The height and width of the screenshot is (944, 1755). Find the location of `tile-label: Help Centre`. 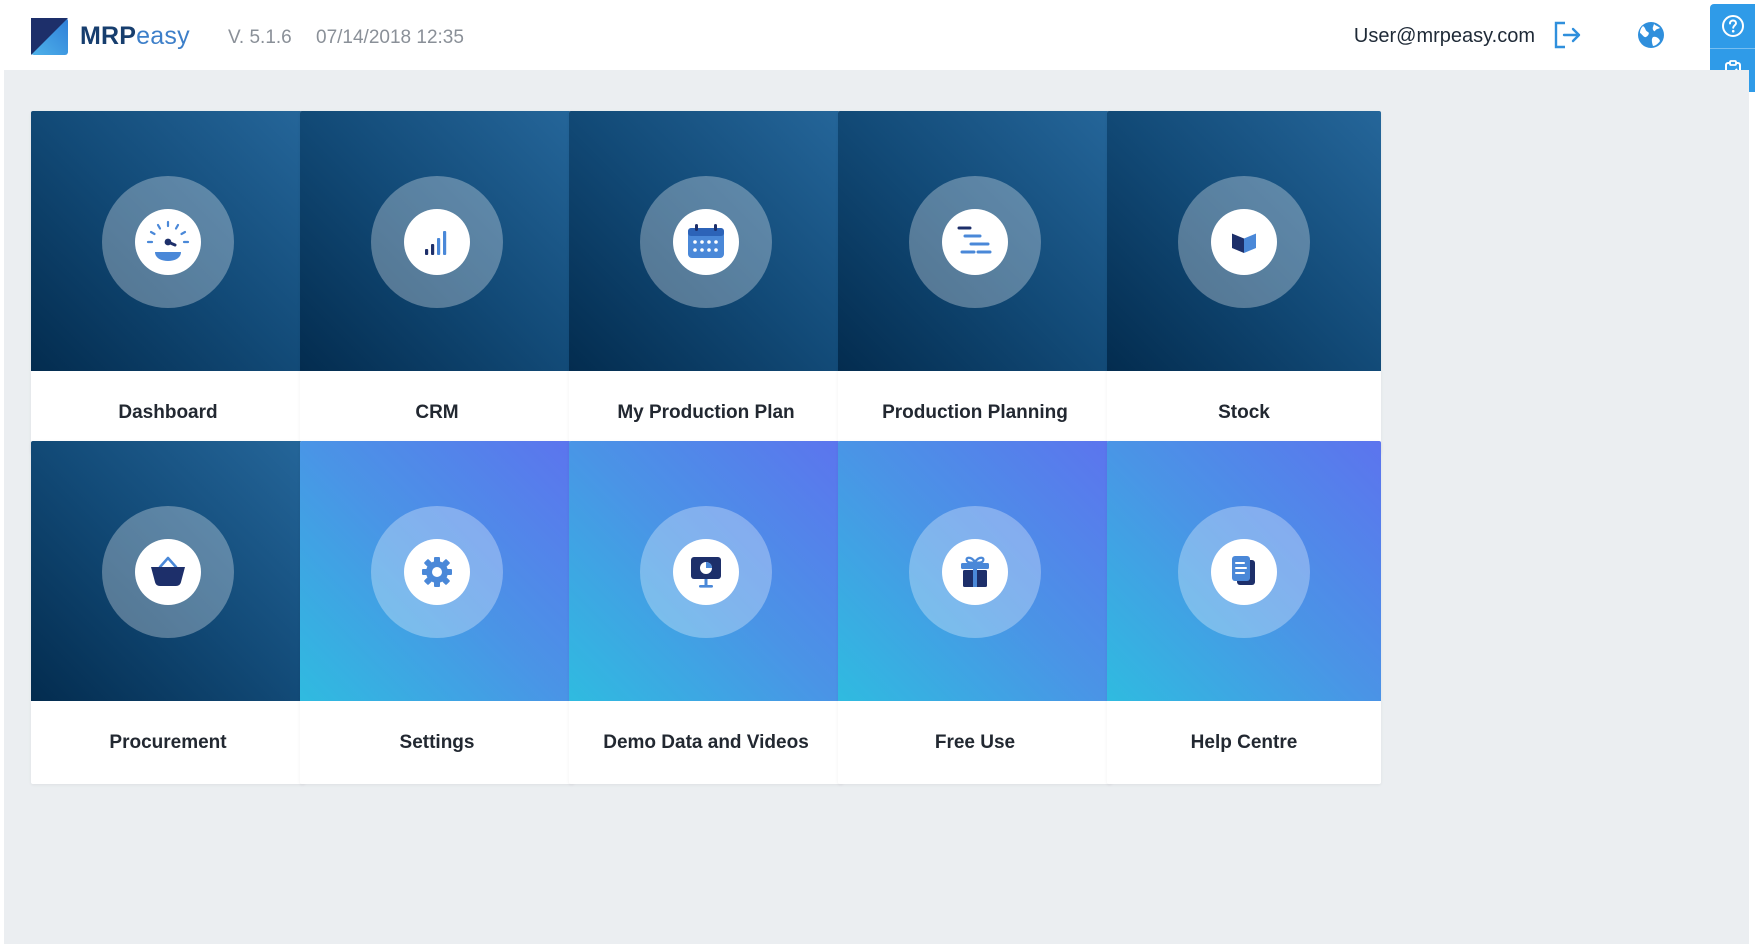

tile-label: Help Centre is located at coordinates (1244, 742).